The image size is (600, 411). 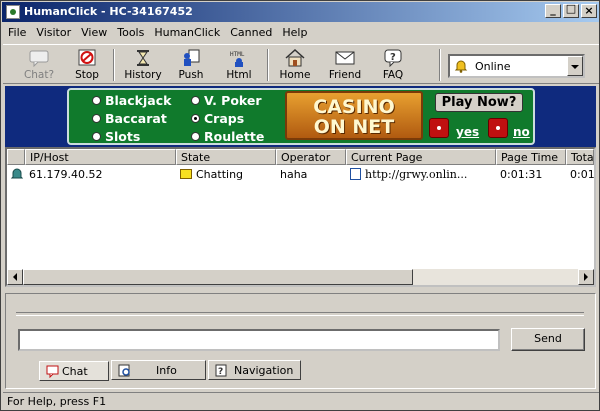 I want to click on casino-logo: CASINO ON NET, so click(x=354, y=115).